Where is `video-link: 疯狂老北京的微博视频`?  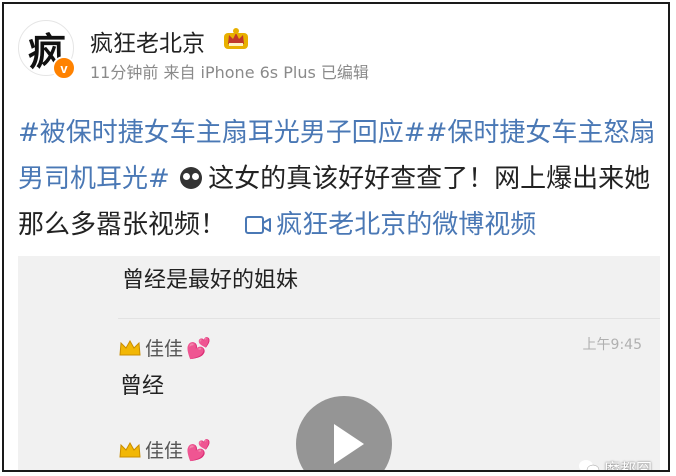 video-link: 疯狂老北京的微博视频 is located at coordinates (406, 225).